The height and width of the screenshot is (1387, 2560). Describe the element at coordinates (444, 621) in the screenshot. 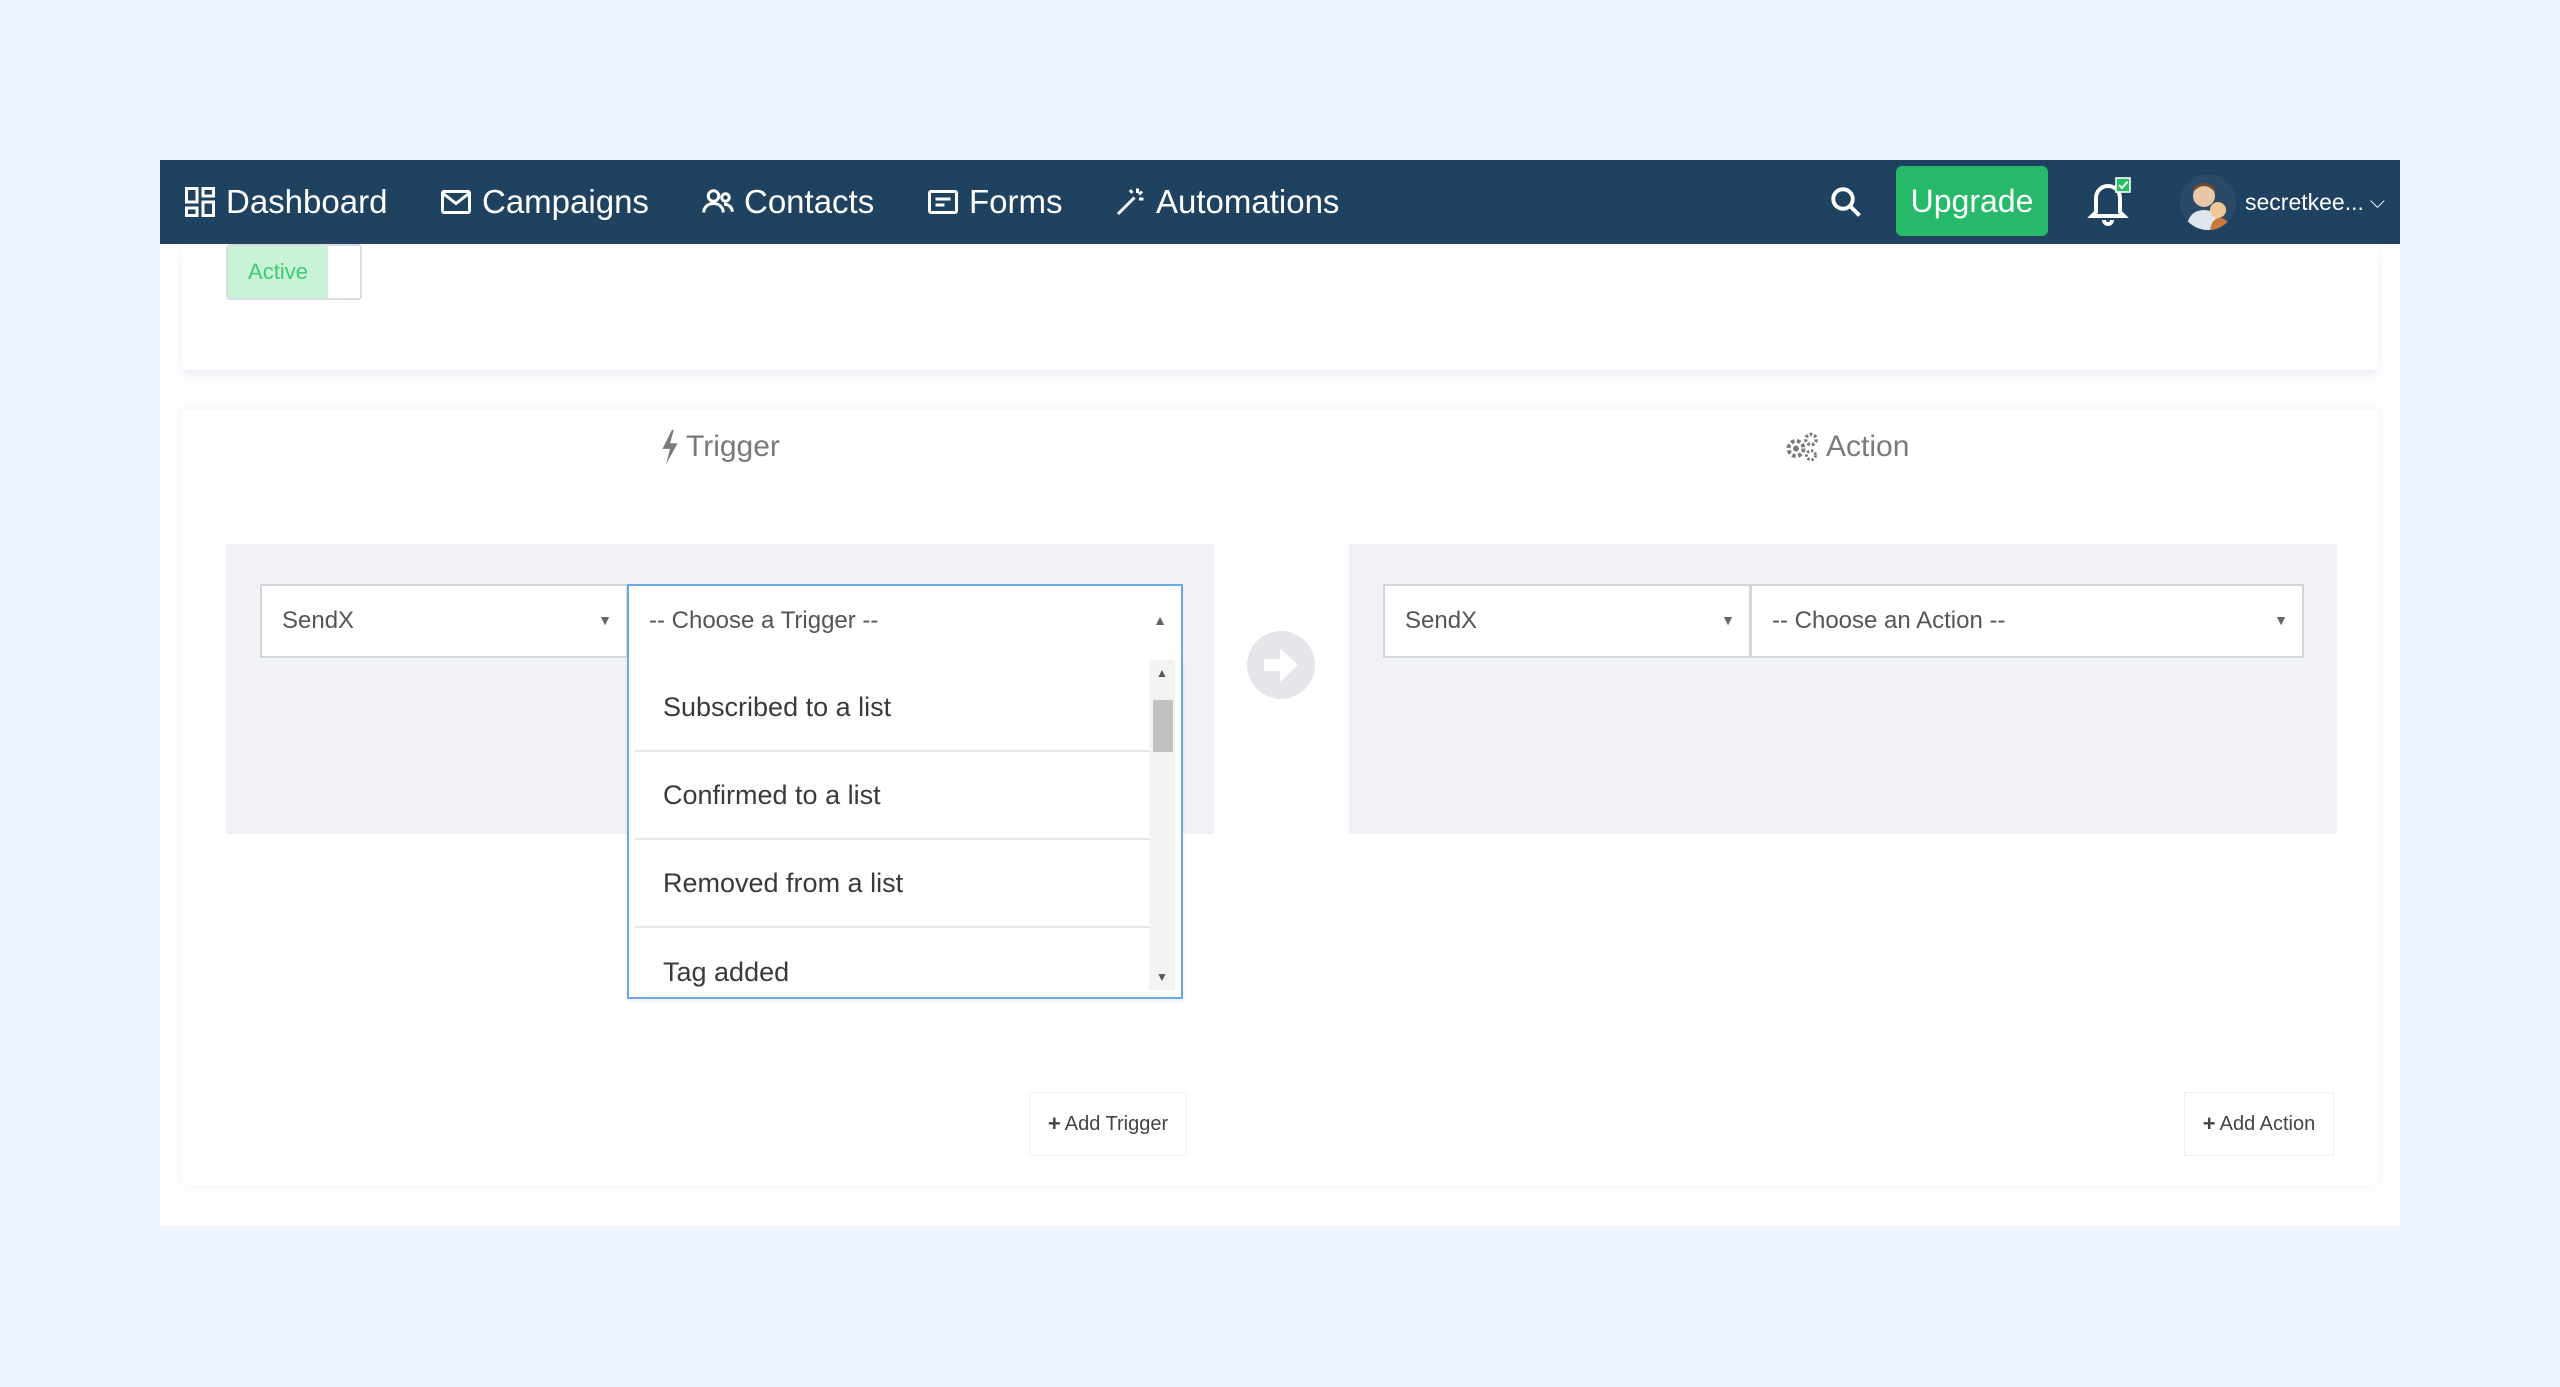

I see `trigger-app-select: SendX ▼` at that location.